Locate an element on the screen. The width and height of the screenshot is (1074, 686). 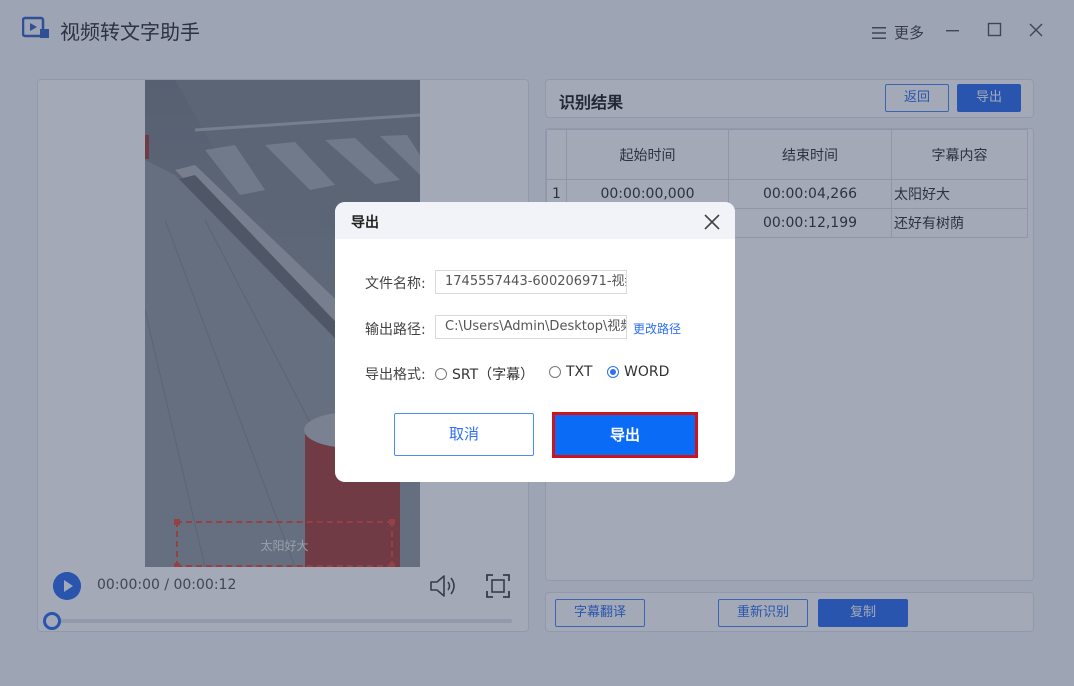
path-input: C:\Users\Admin\Desktop\视频 is located at coordinates (531, 327).